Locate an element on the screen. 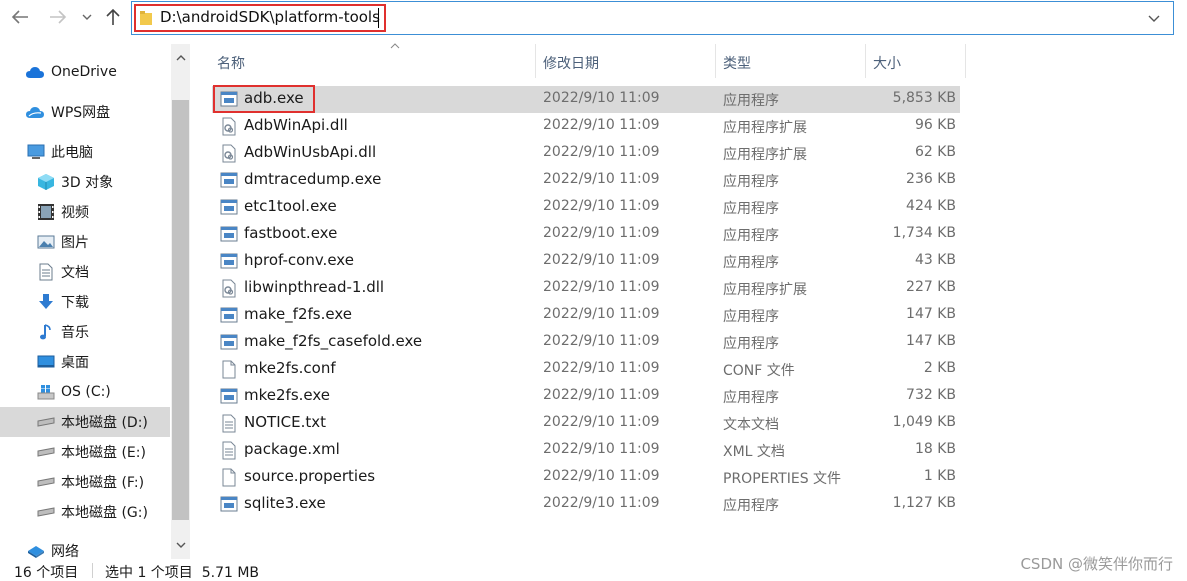 The height and width of the screenshot is (581, 1187). recent-locations-button is located at coordinates (87, 17).